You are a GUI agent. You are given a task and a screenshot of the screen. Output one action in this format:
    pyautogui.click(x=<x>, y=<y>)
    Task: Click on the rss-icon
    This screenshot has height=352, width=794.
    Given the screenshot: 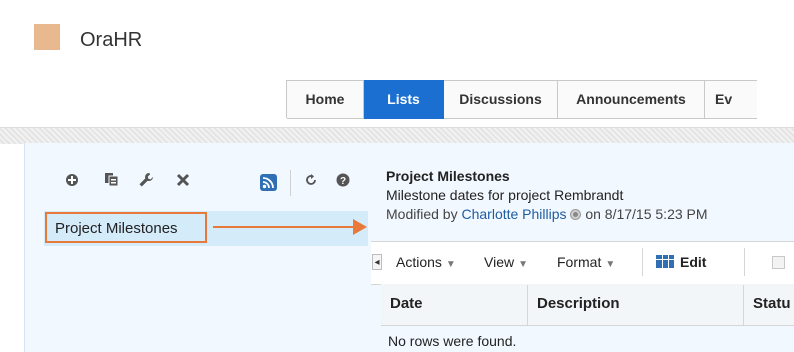 What is the action you would take?
    pyautogui.click(x=268, y=182)
    